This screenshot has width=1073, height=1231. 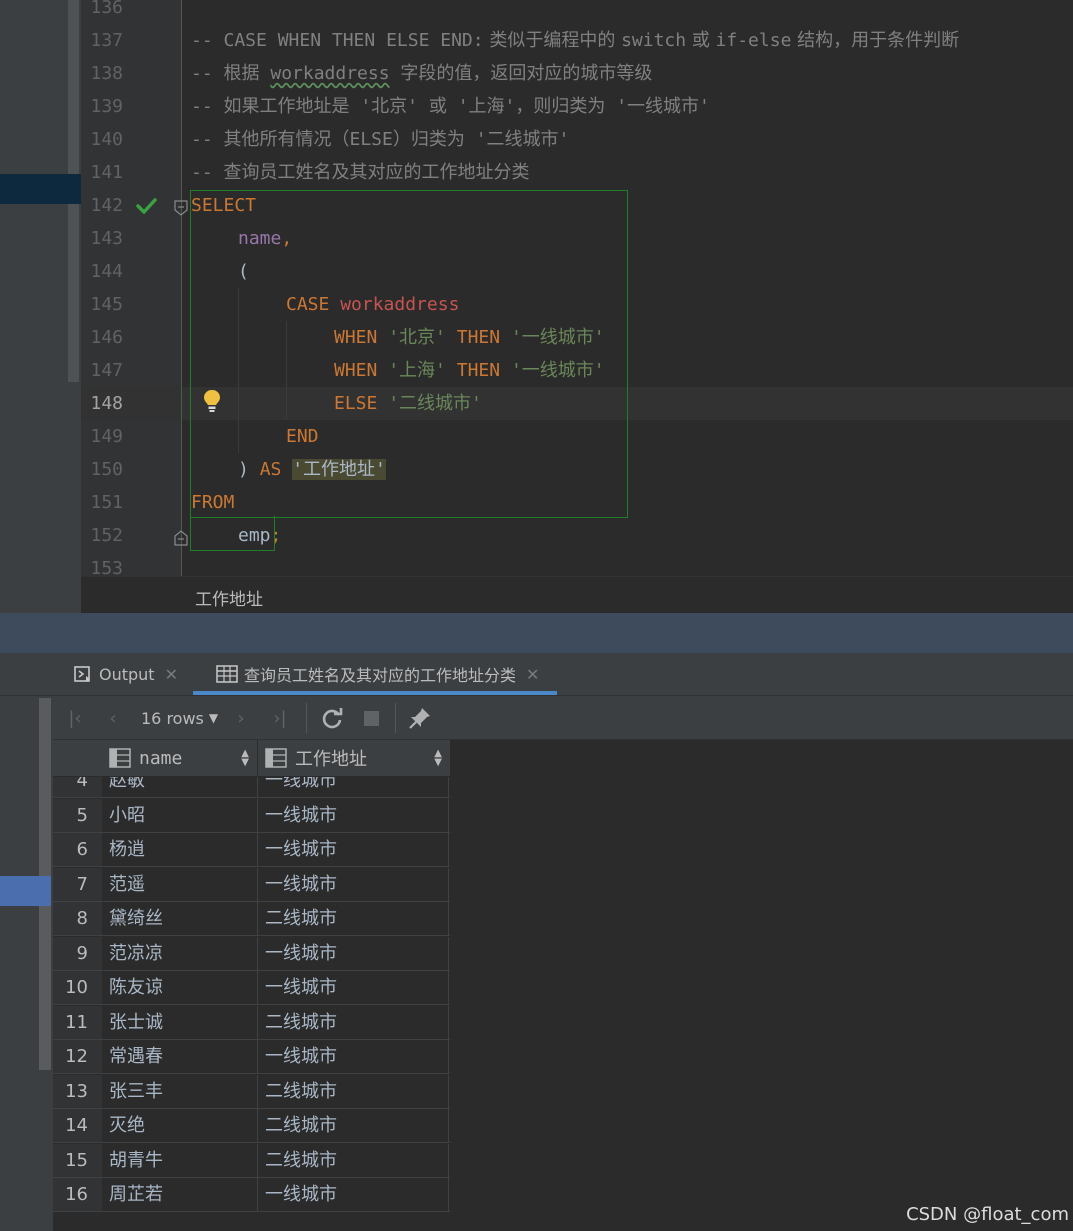 What do you see at coordinates (180, 1056) in the screenshot?
I see `cell-name: 常遇春` at bounding box center [180, 1056].